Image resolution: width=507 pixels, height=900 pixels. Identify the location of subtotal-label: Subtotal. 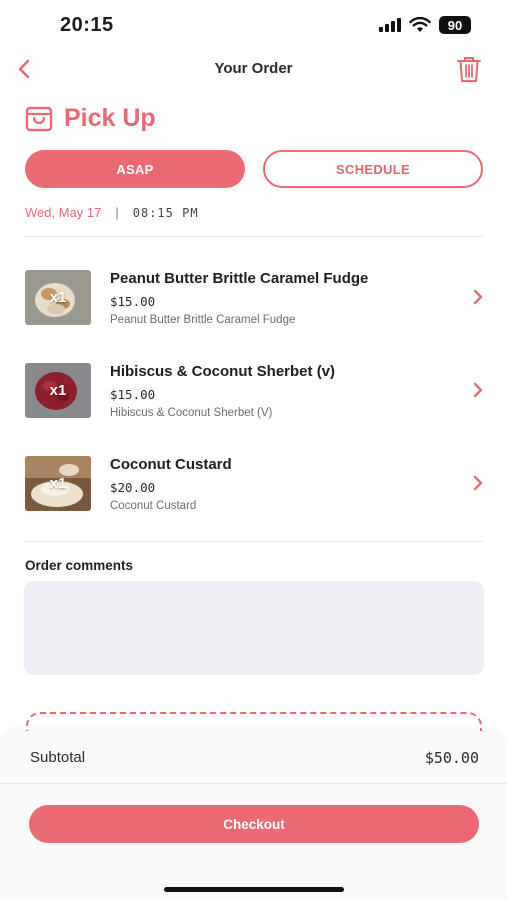
(58, 757).